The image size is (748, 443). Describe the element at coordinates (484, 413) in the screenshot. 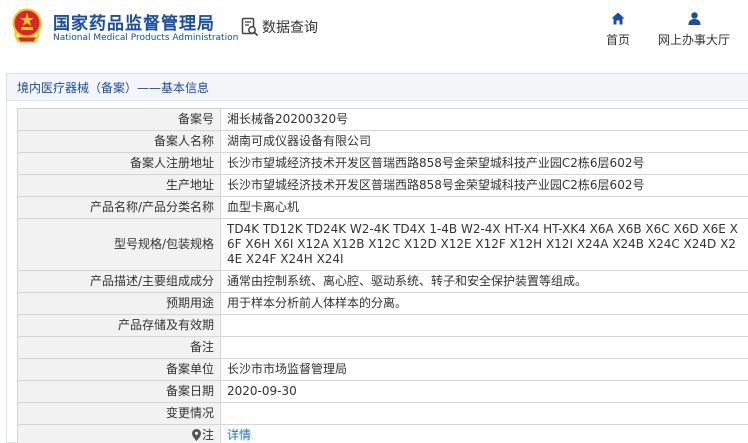

I see `change-history-value` at that location.